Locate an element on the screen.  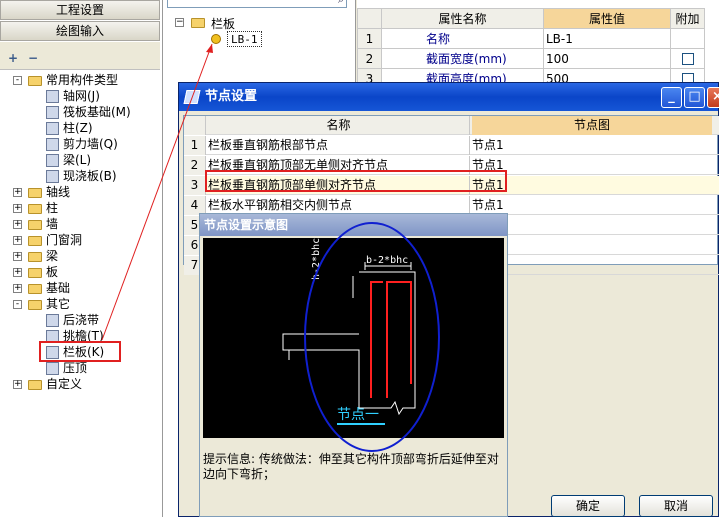
annotation-arrow is located at coordinates (157, 192).